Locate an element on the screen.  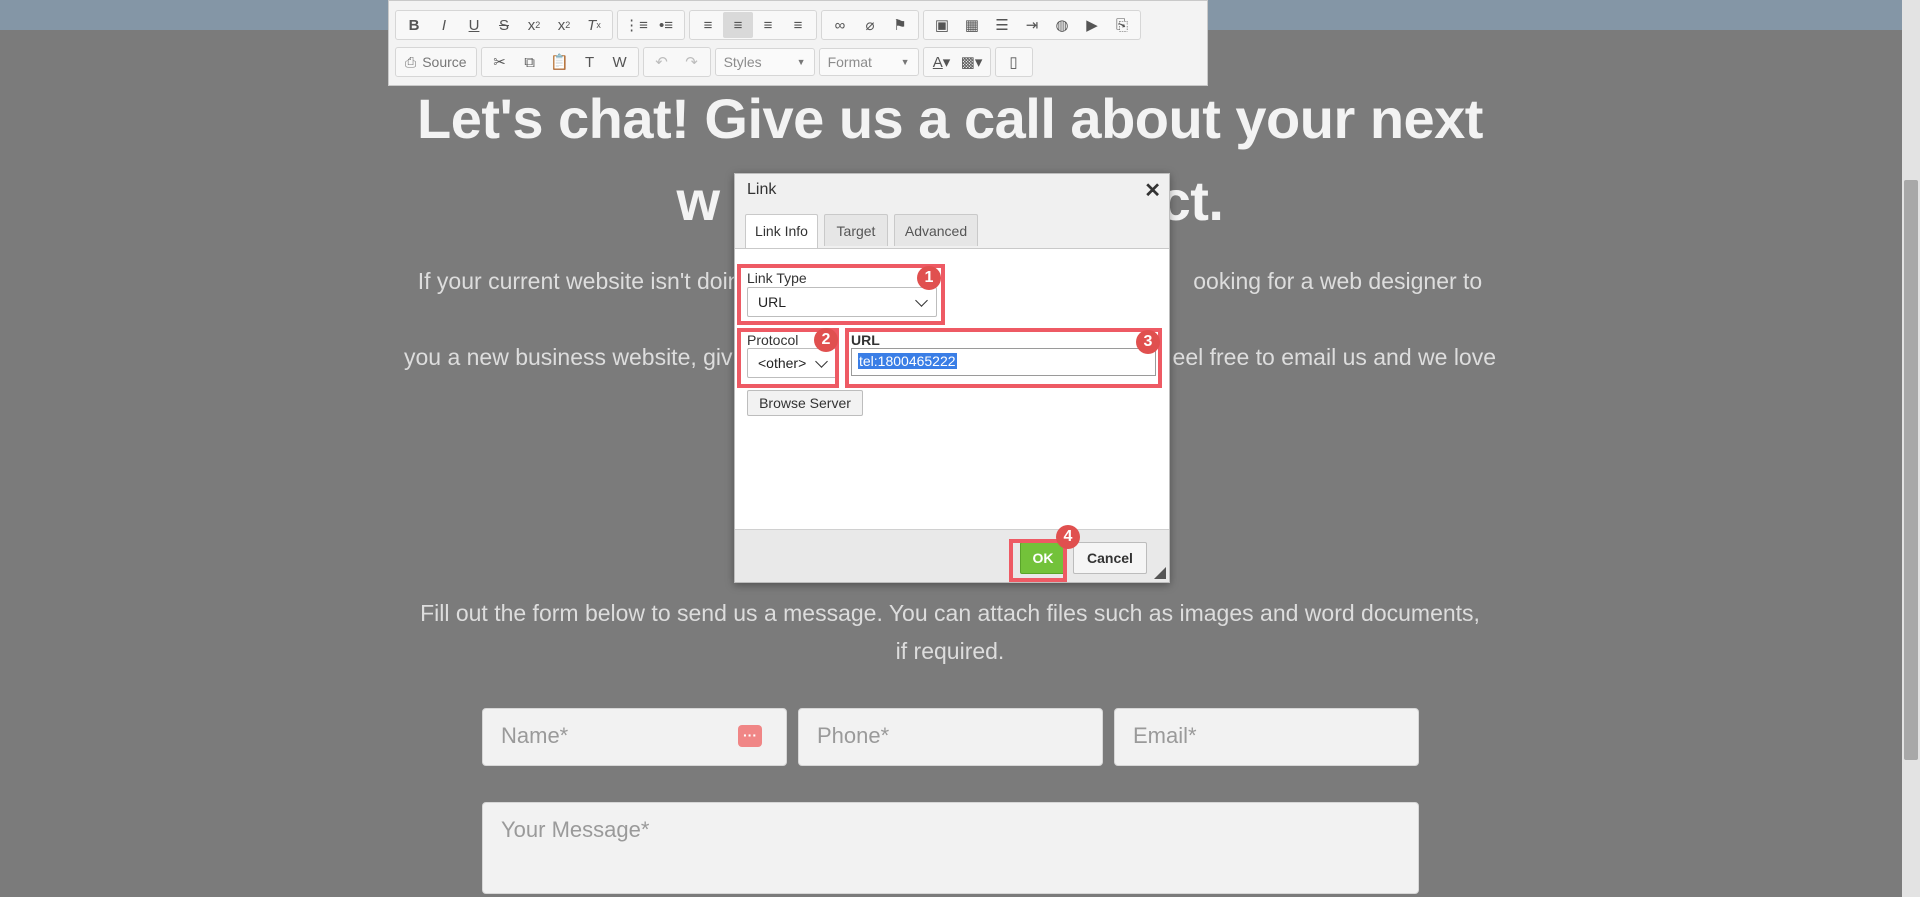
styles-dropdown: Styles ▼ is located at coordinates (765, 62).